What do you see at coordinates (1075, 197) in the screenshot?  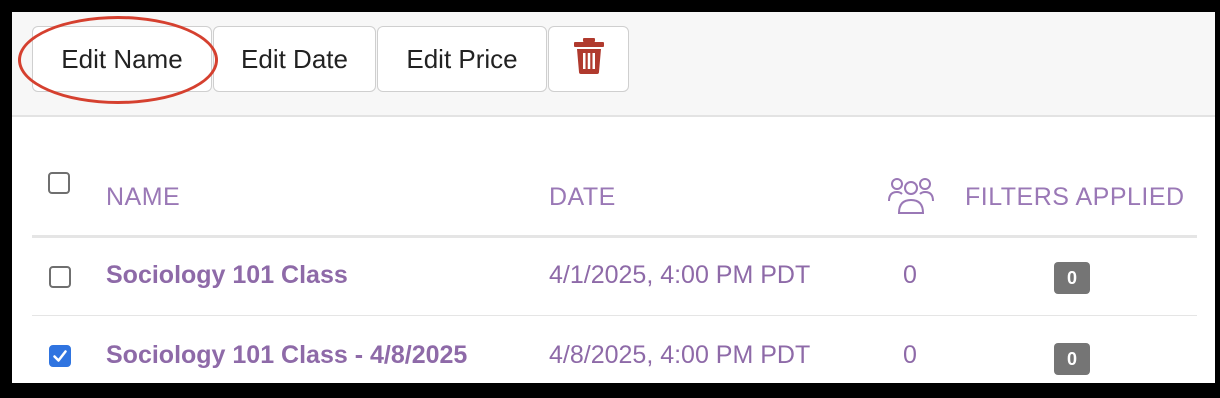 I see `column-header-filters-applied: FILTERS APPLIED` at bounding box center [1075, 197].